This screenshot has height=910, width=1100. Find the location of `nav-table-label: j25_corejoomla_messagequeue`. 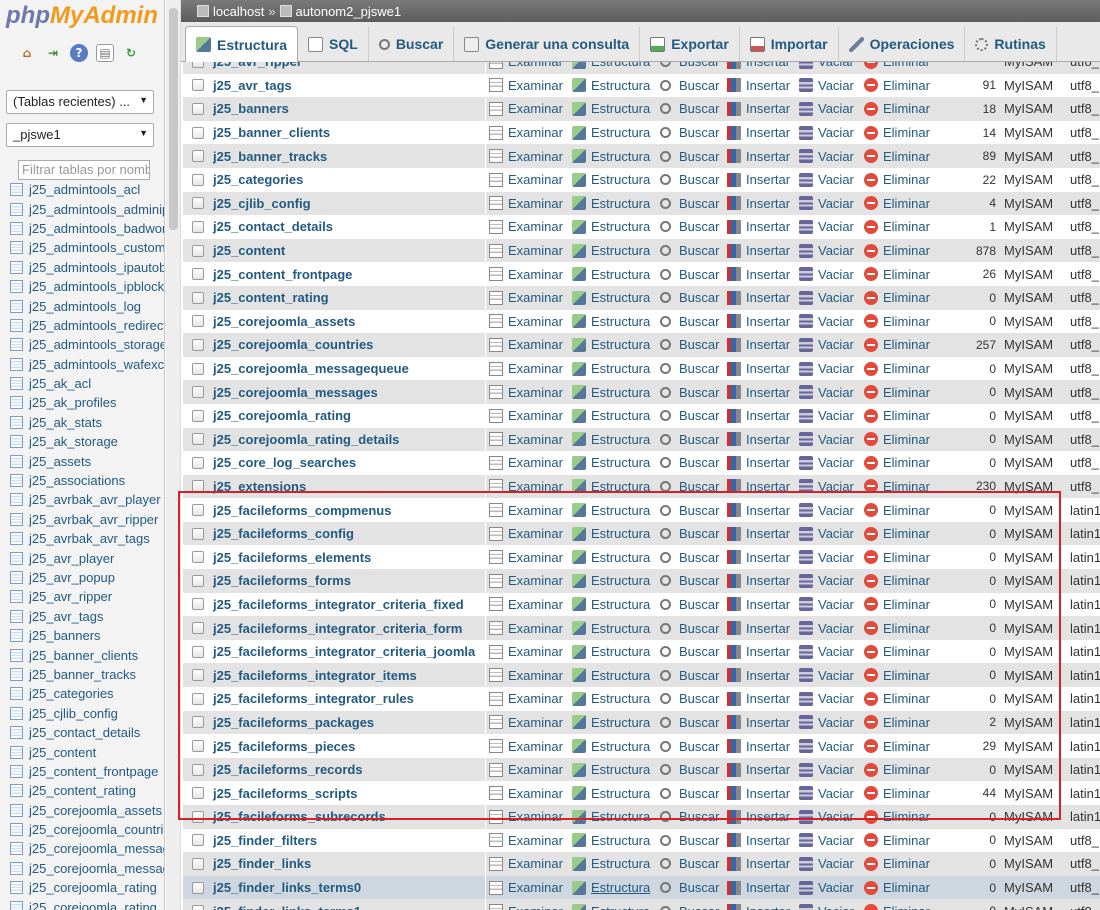

nav-table-label: j25_corejoomla_messagequeue is located at coordinates (96, 848).